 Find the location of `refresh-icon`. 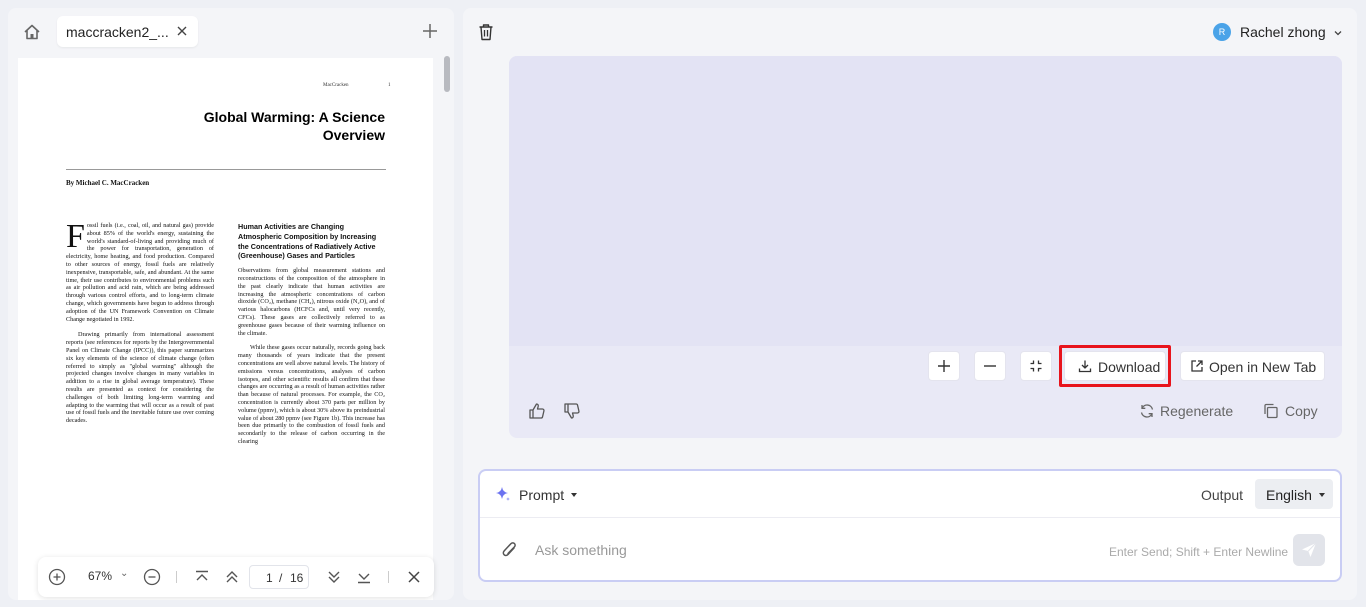

refresh-icon is located at coordinates (1147, 411).